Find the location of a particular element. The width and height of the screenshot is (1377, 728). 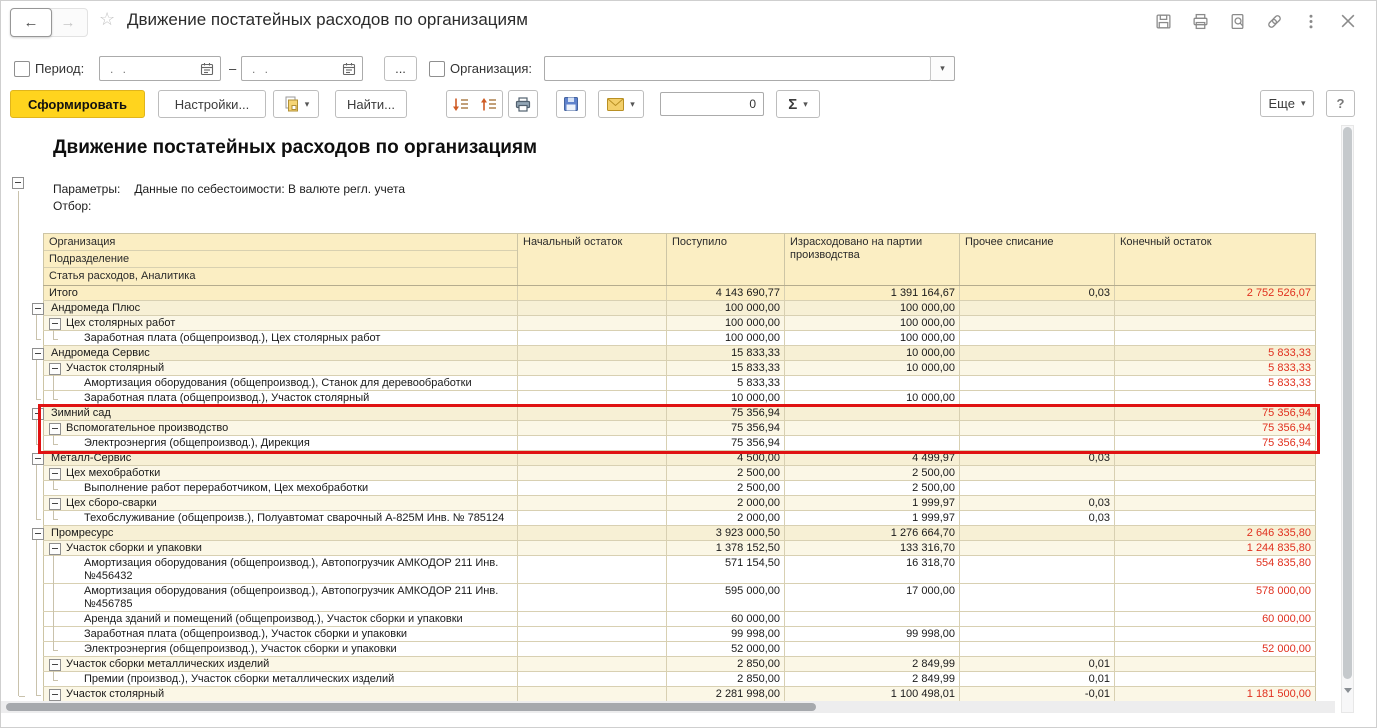

table-row: Андромеда Плюс 100 000,00 100 000,00 is located at coordinates (674, 308).